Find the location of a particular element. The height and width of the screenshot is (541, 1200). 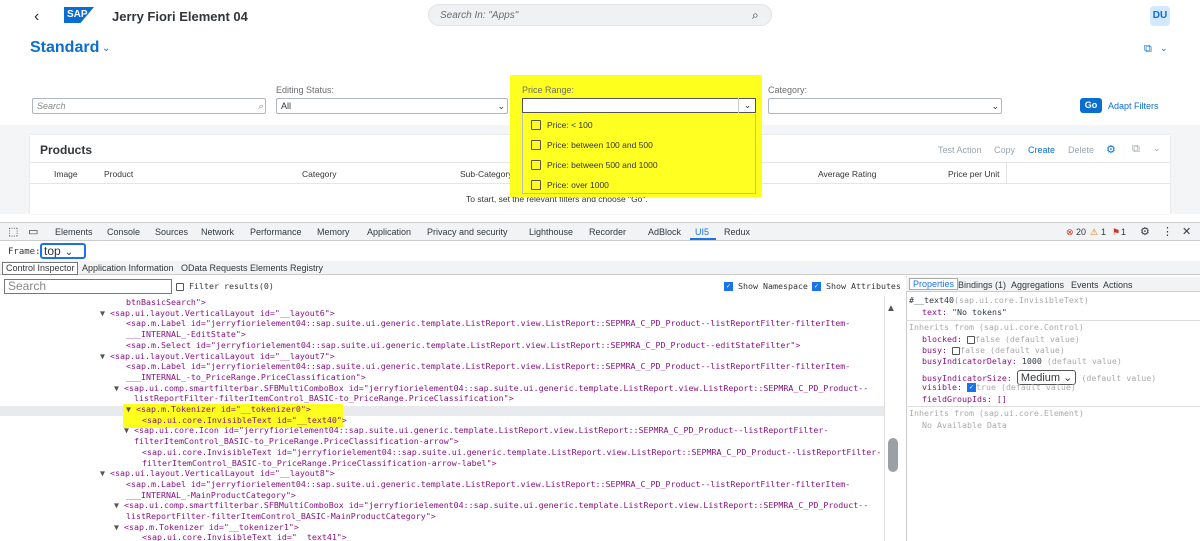

scroll-up-icon: ▲ is located at coordinates (891, 308).